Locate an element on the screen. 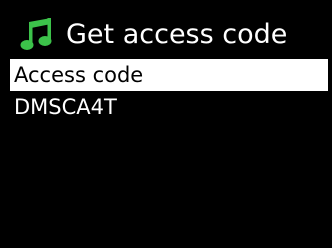 The height and width of the screenshot is (248, 332). menu-item-access-code: Access code is located at coordinates (169, 75).